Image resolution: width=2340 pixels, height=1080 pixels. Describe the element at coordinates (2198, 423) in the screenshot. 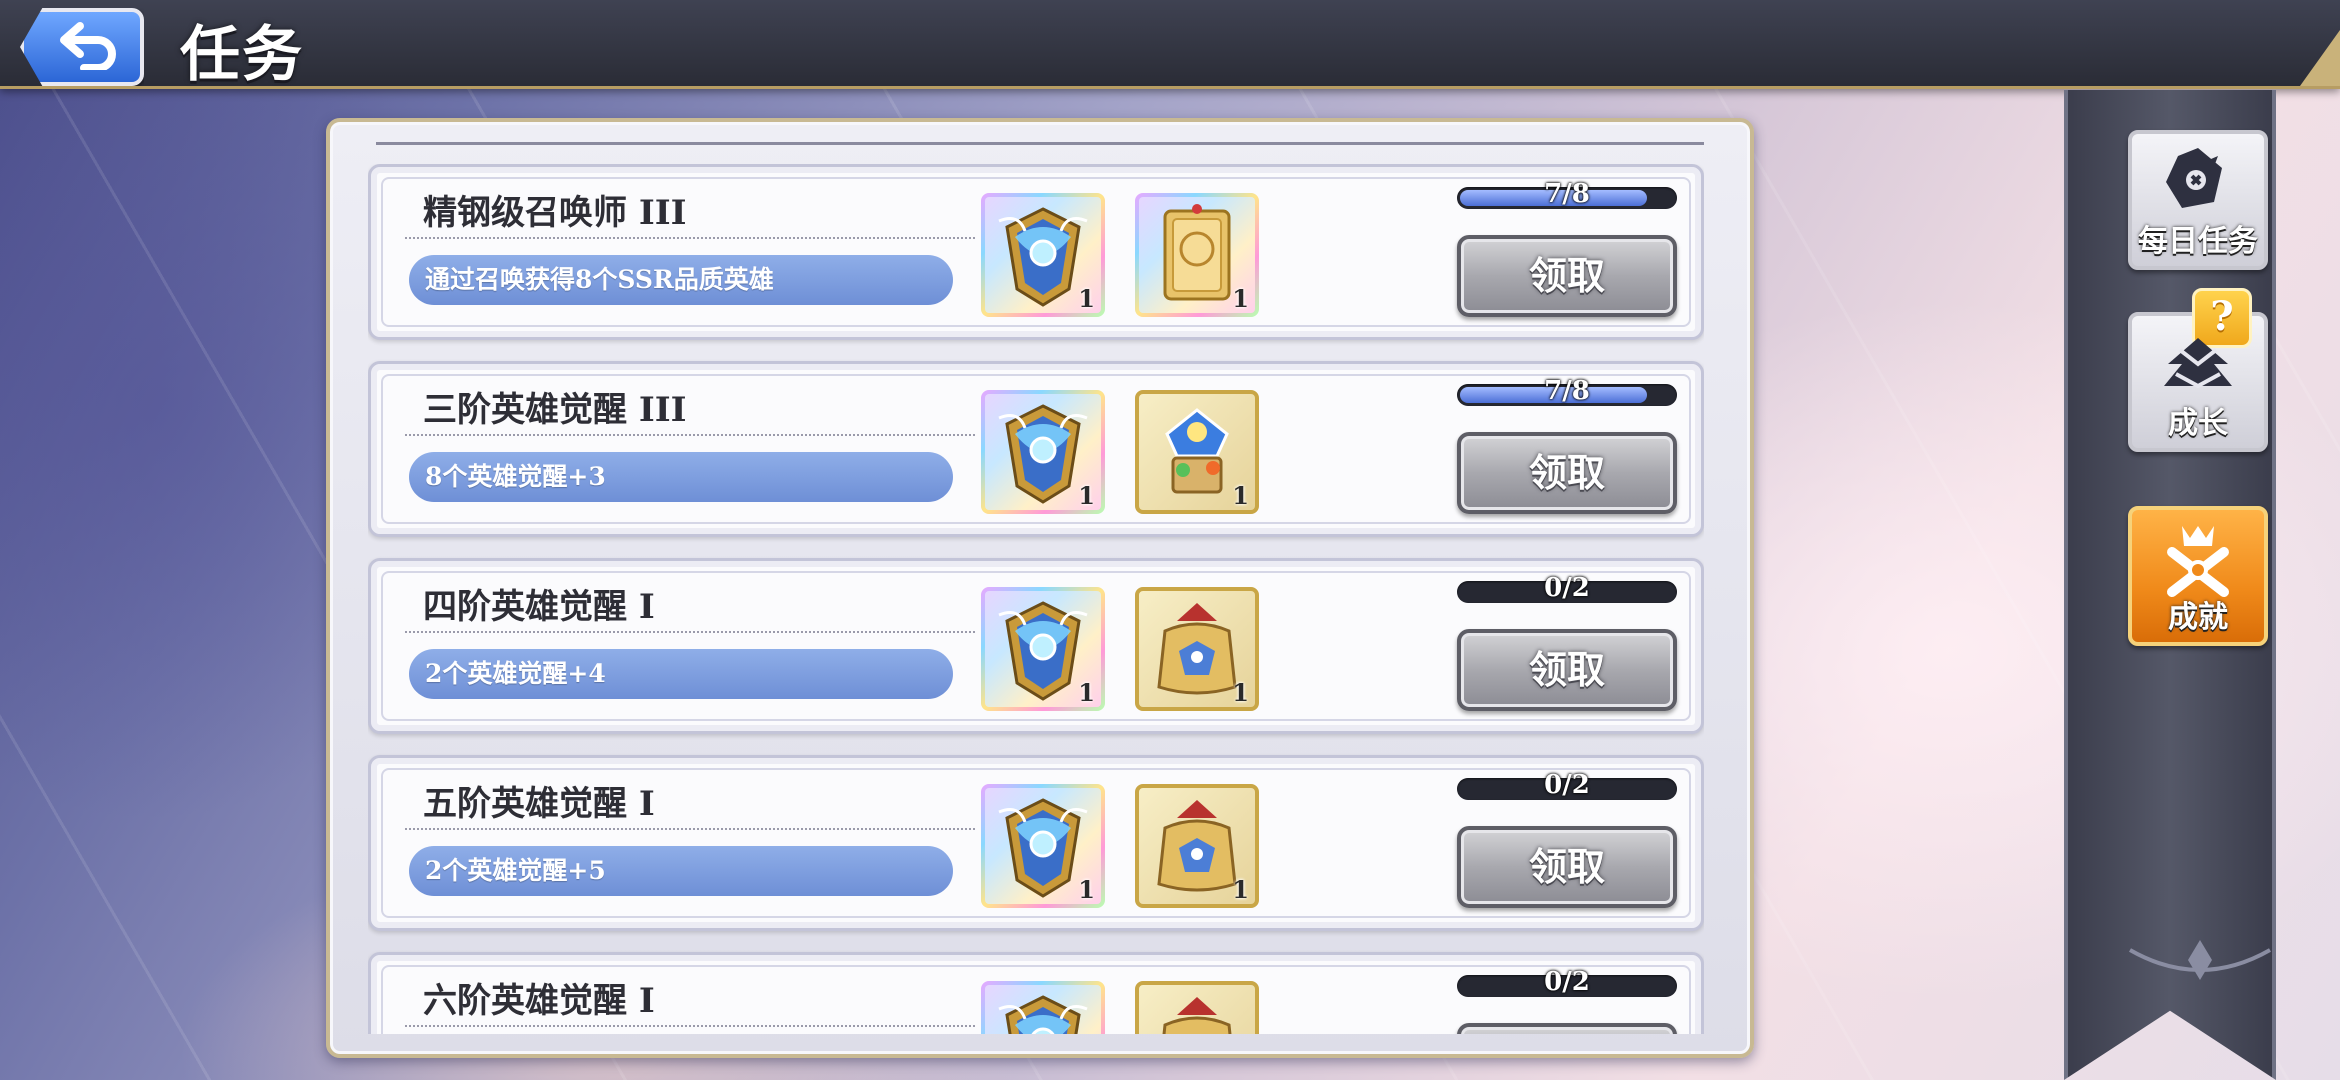

I see `tab-growth-label: 成长` at that location.